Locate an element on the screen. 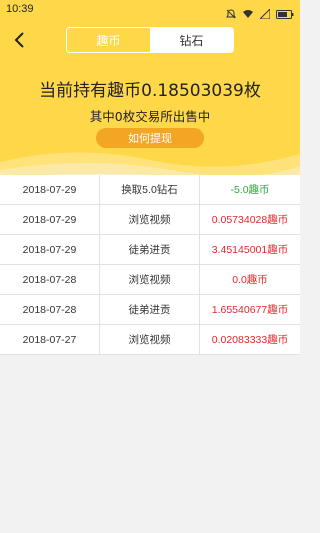  table-row: 2018-07-27 浏览视频 0.02083333趣币 is located at coordinates (150, 340).